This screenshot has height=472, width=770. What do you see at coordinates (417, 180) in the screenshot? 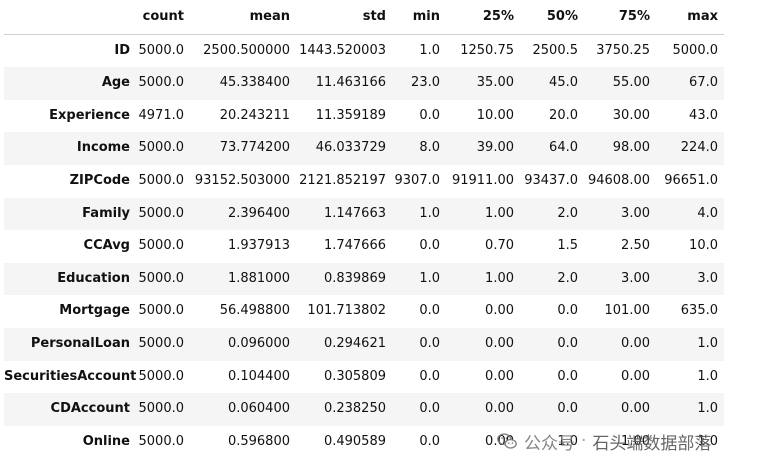
I see `table-cell: 9307.0` at bounding box center [417, 180].